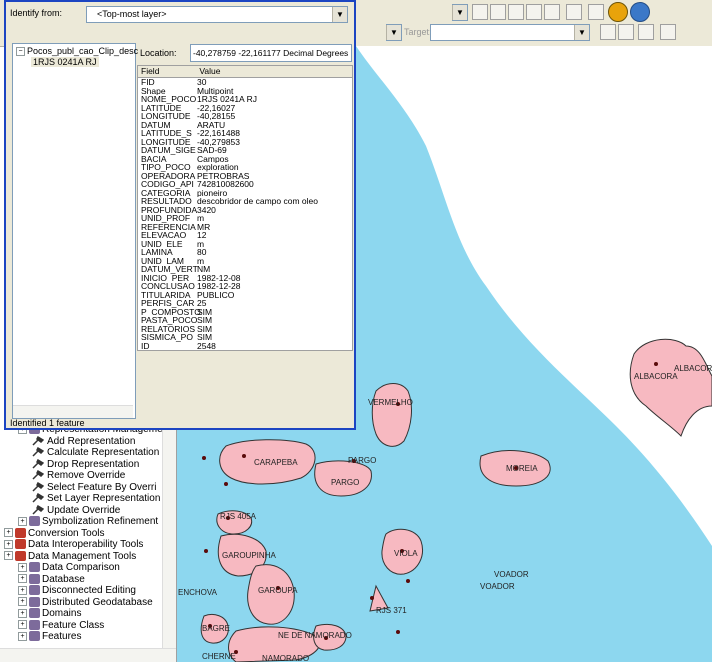  Describe the element at coordinates (596, 12) in the screenshot. I see `sketch-properties-icon` at that location.